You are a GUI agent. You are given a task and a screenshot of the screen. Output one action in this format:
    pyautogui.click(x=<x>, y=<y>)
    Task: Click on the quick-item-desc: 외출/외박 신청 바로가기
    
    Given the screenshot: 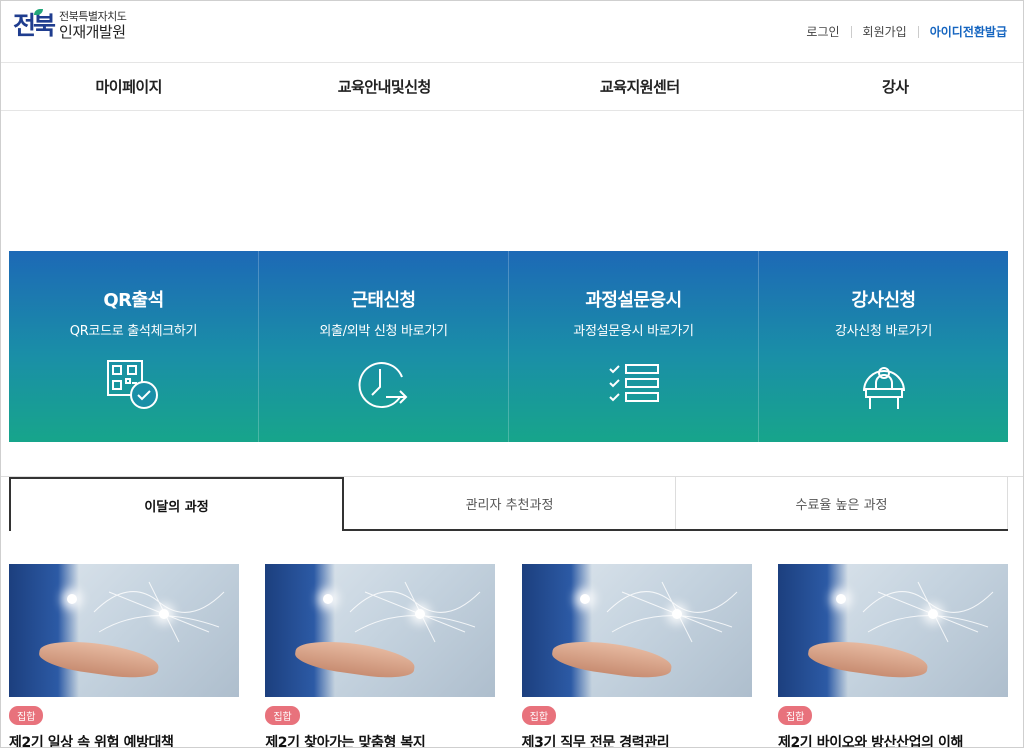 What is the action you would take?
    pyautogui.click(x=383, y=331)
    